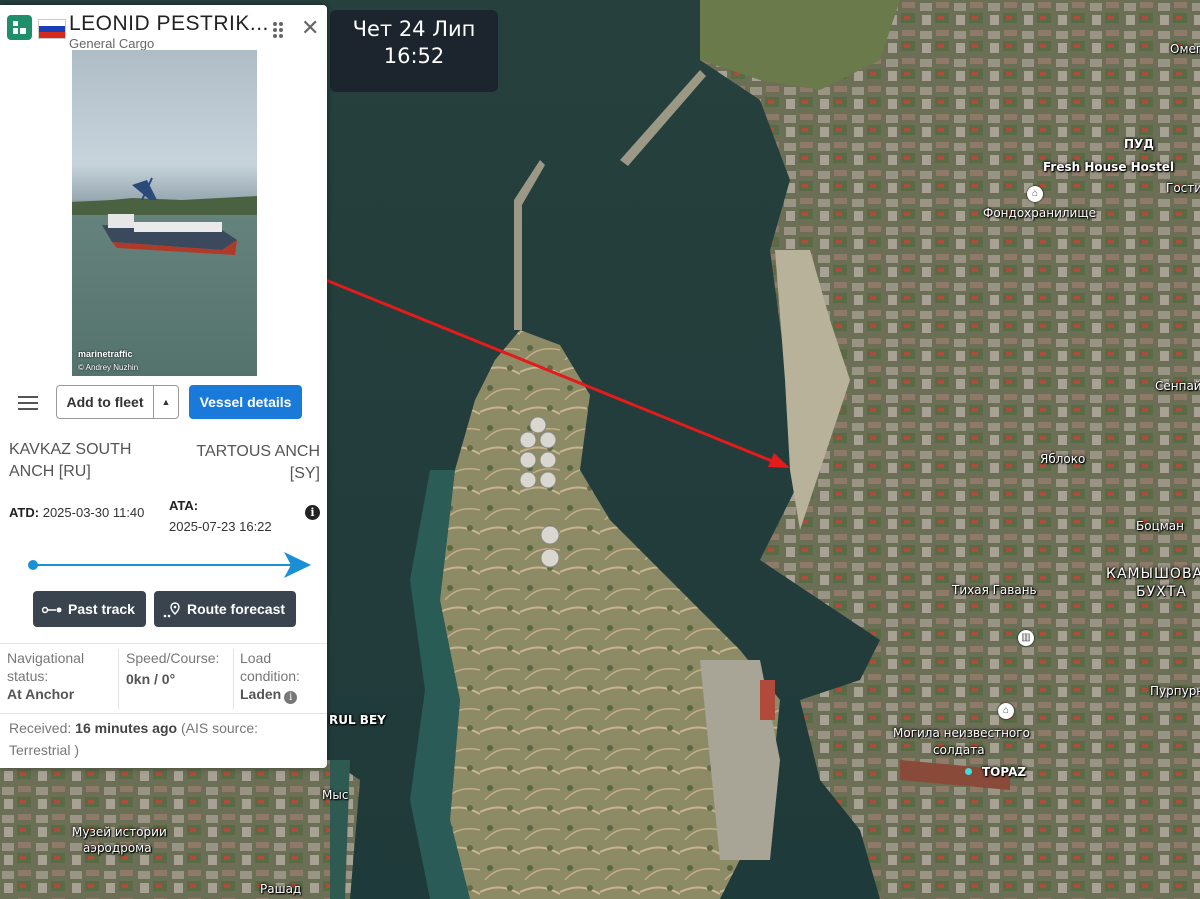  Describe the element at coordinates (52, 29) in the screenshot. I see `russia-flag-icon` at that location.